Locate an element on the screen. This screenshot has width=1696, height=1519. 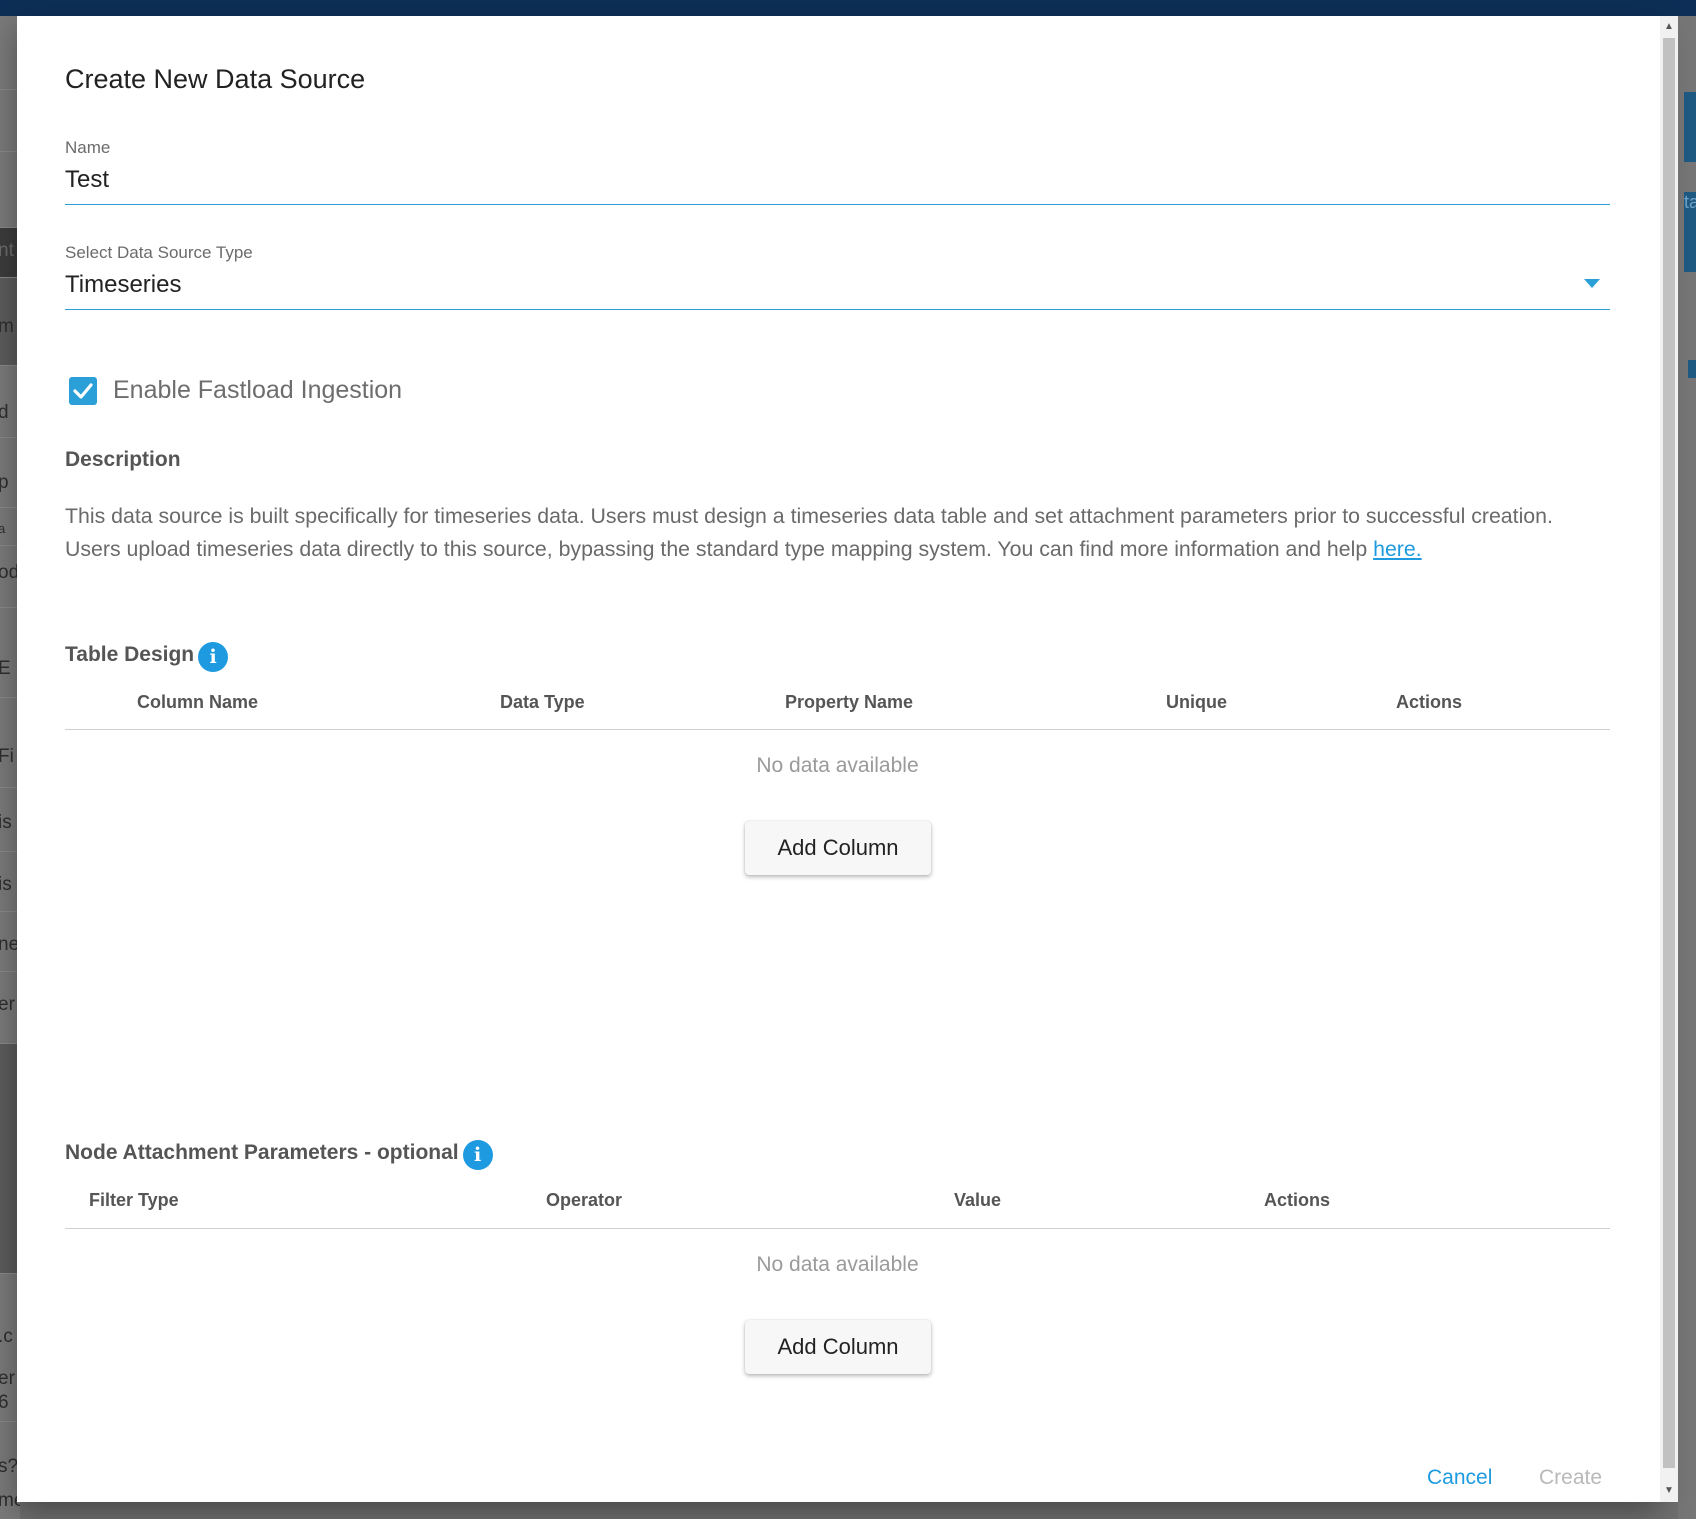
dialog-title: Create New Data Source is located at coordinates (215, 79).